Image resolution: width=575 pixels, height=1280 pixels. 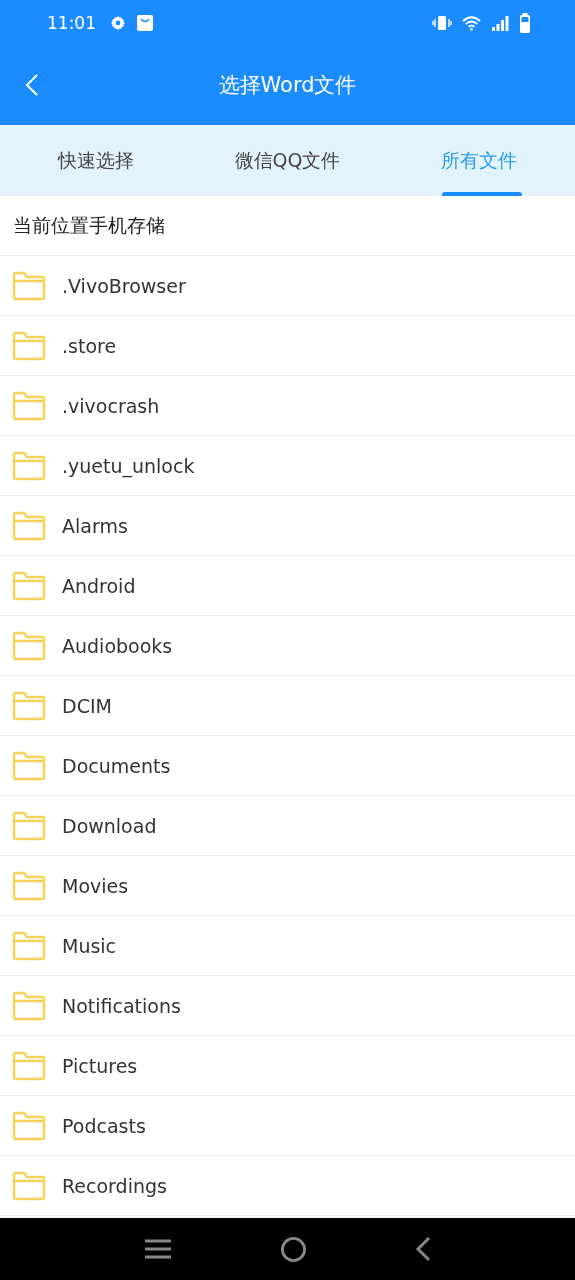 I want to click on folder-row: Audiobooks, so click(x=287, y=646).